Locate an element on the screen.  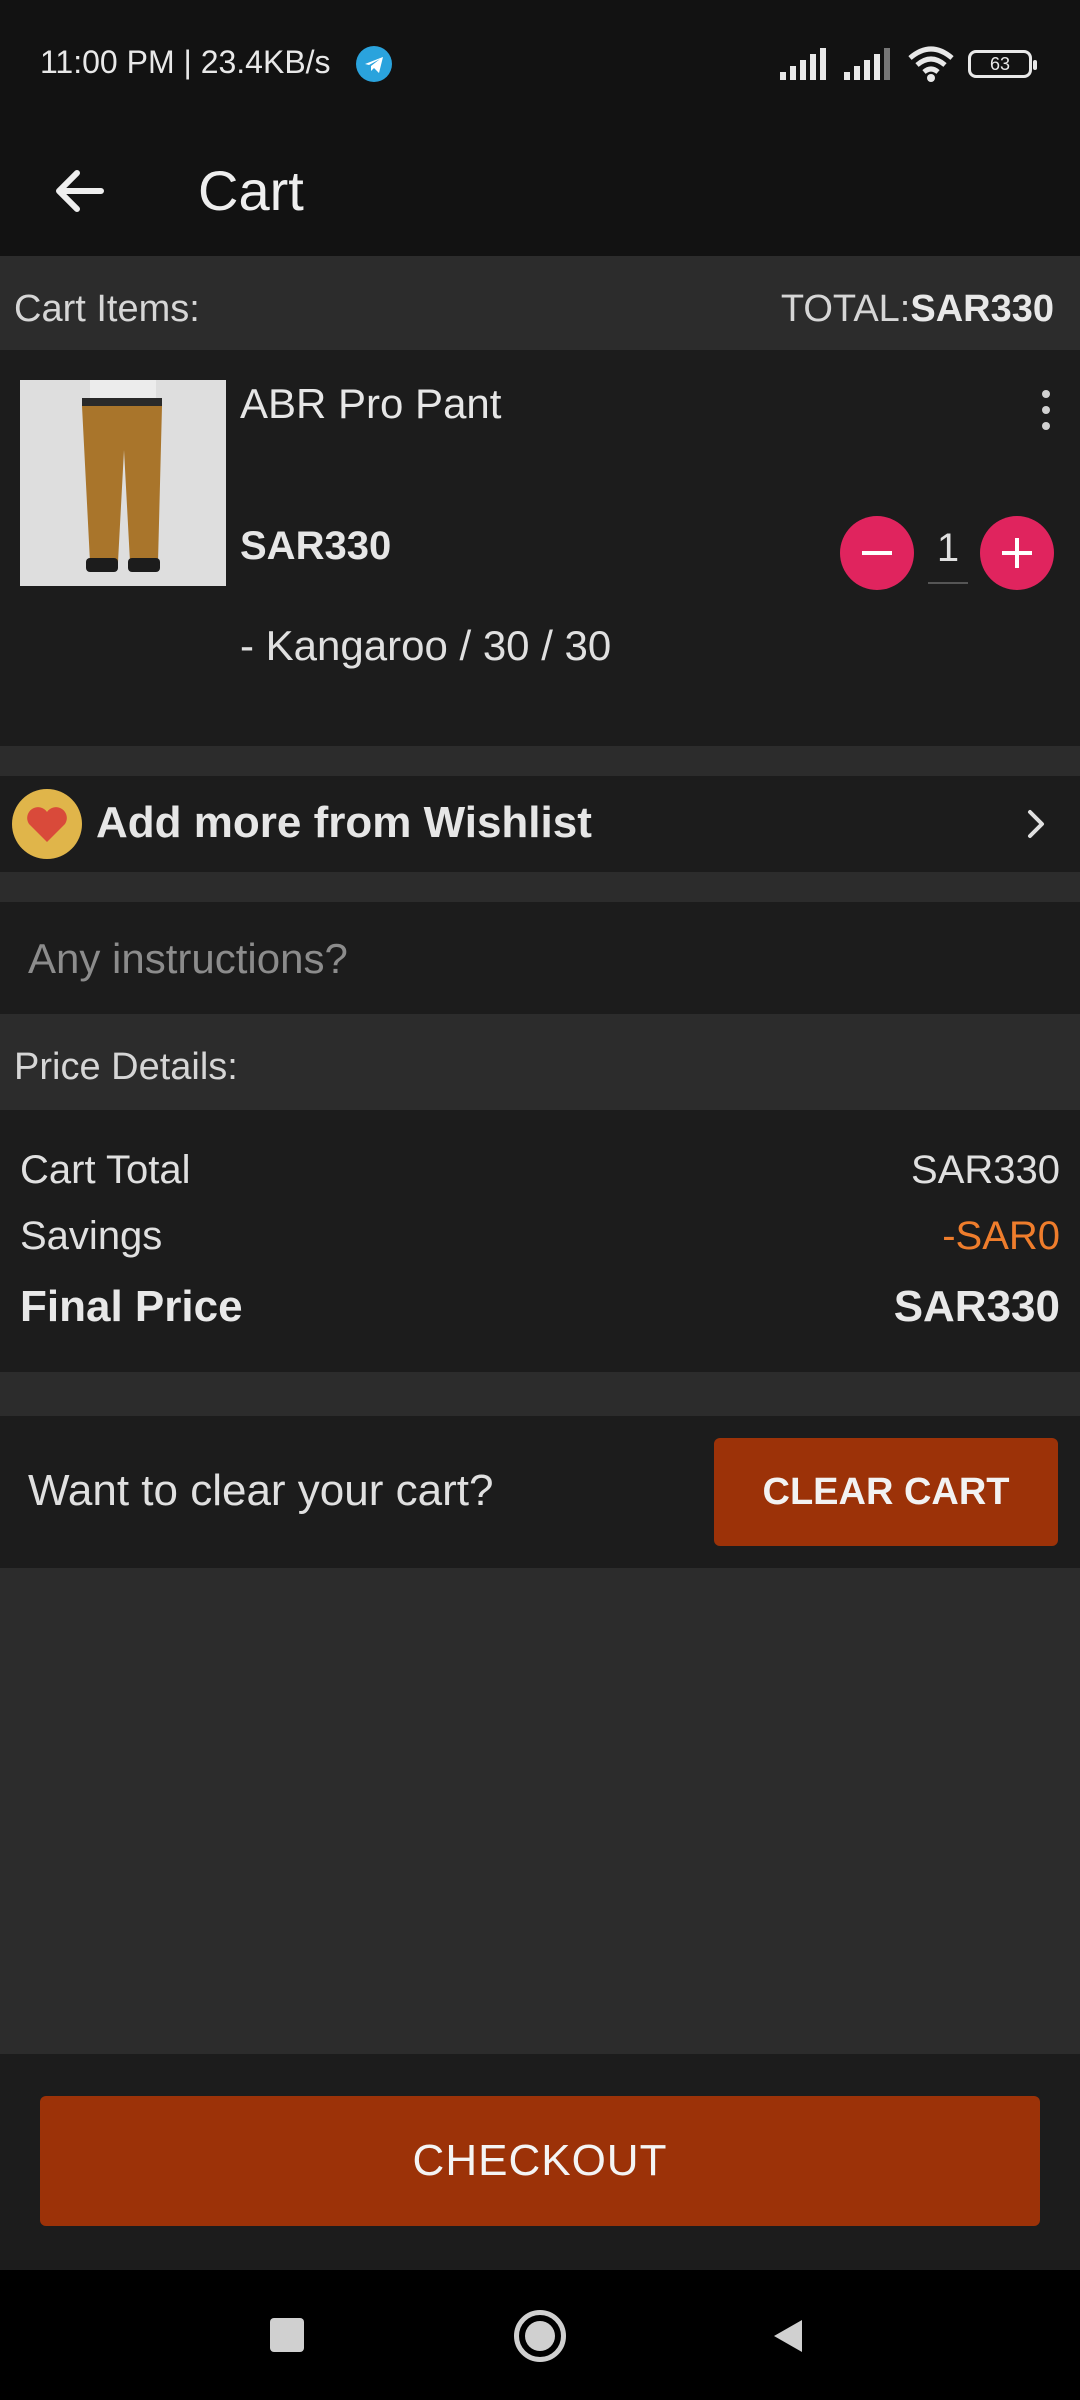
minus-icon is located at coordinates (877, 553).